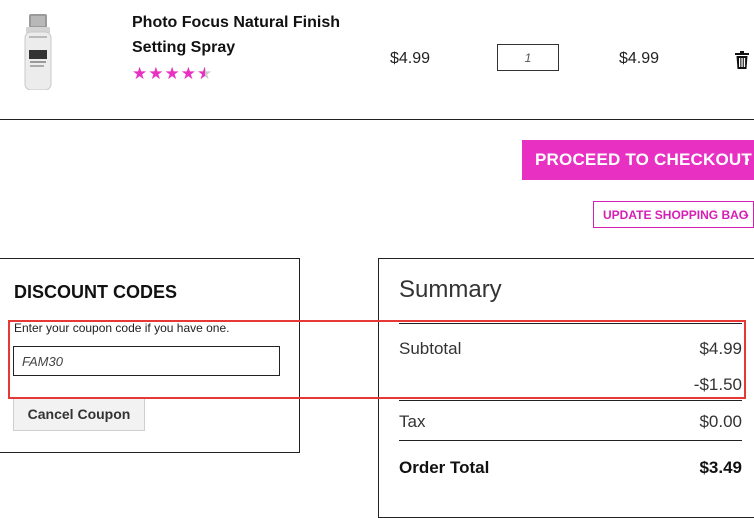  I want to click on subtotal-label: Subtotal, so click(430, 348).